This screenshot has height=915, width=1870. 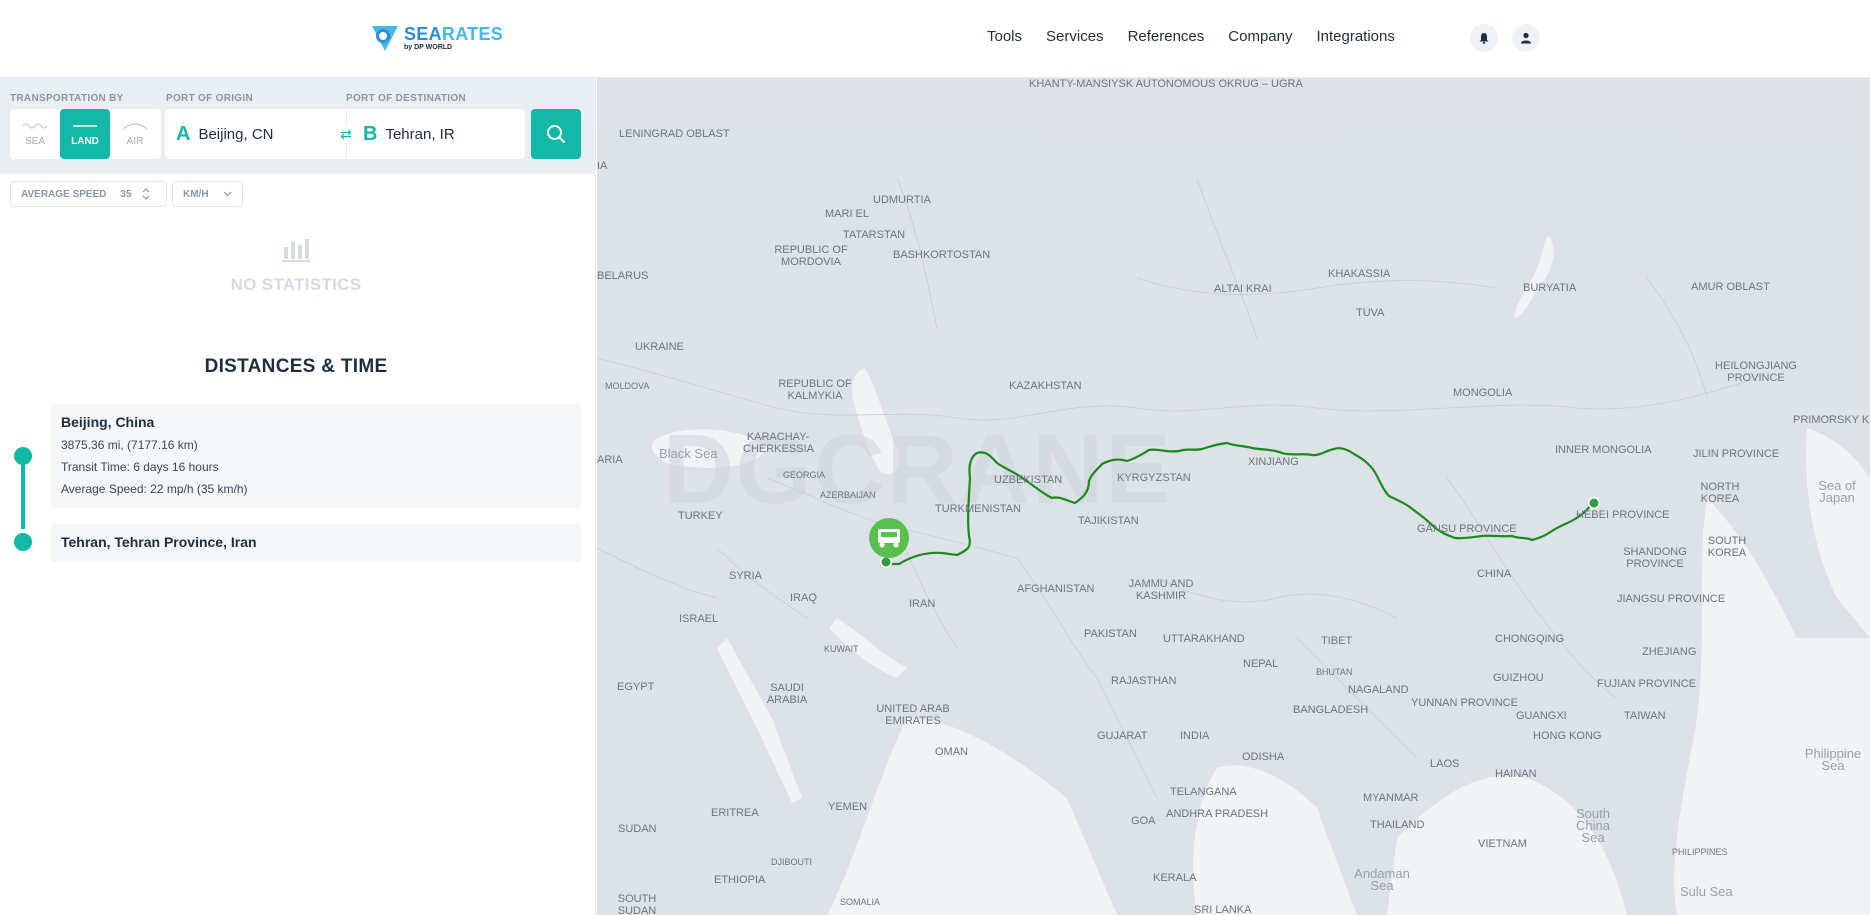 I want to click on port-inputs: A Beijing, CN ⇄ B Tehran, IR, so click(x=345, y=134).